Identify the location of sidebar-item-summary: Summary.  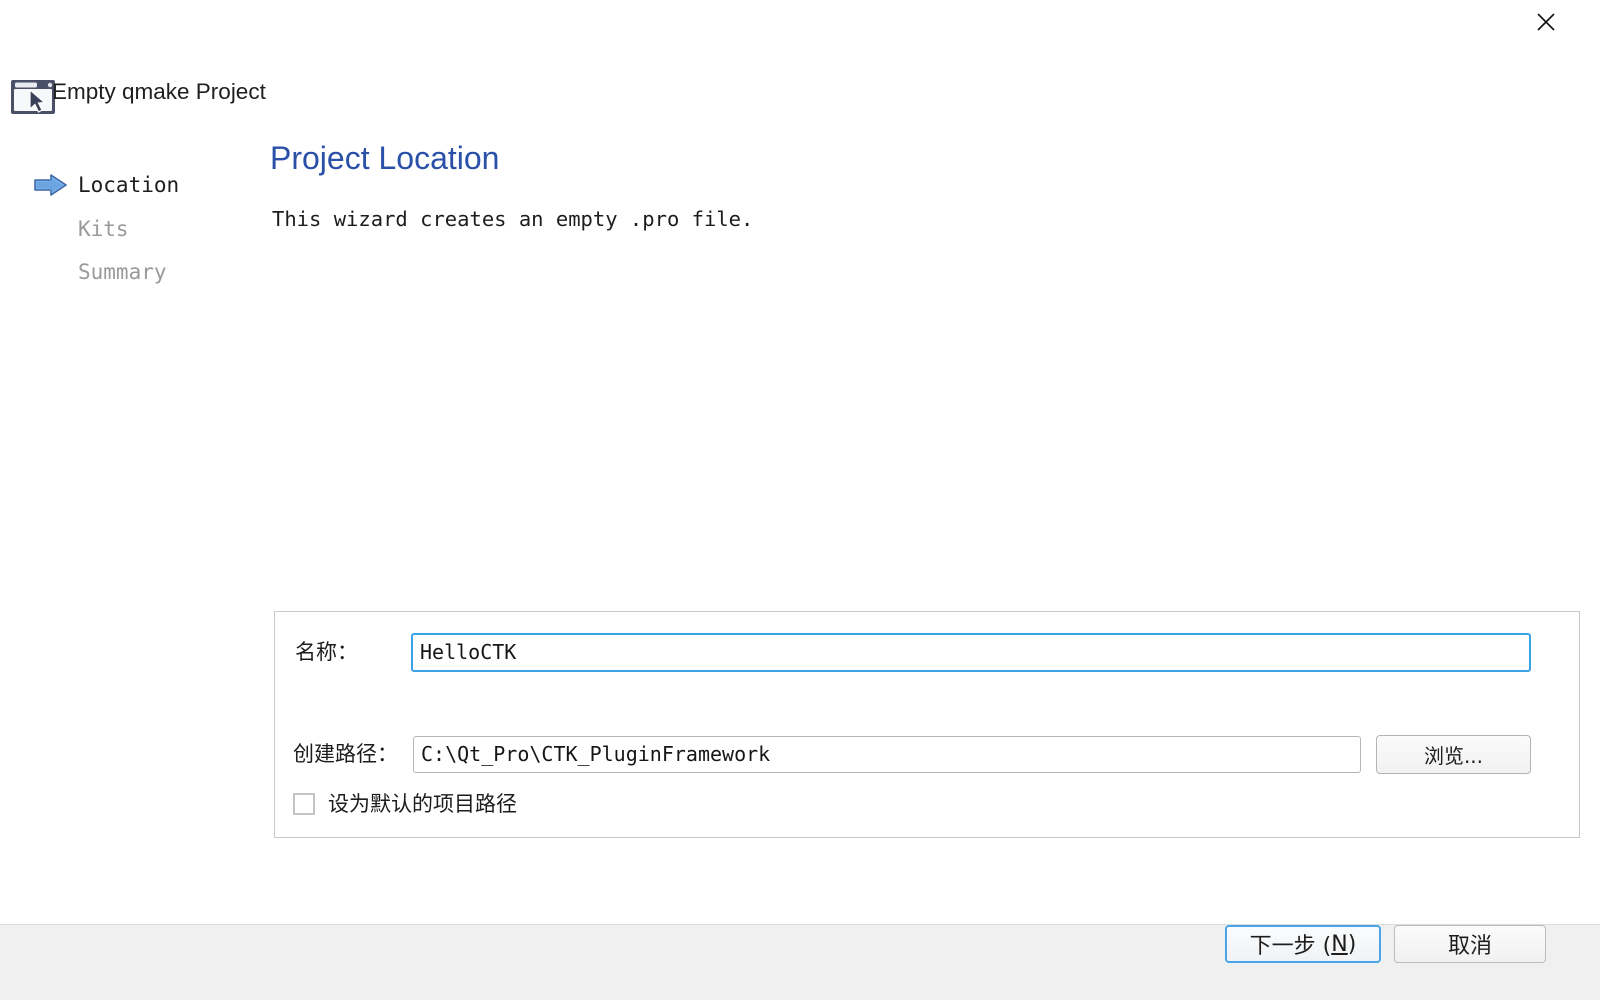
(132, 272).